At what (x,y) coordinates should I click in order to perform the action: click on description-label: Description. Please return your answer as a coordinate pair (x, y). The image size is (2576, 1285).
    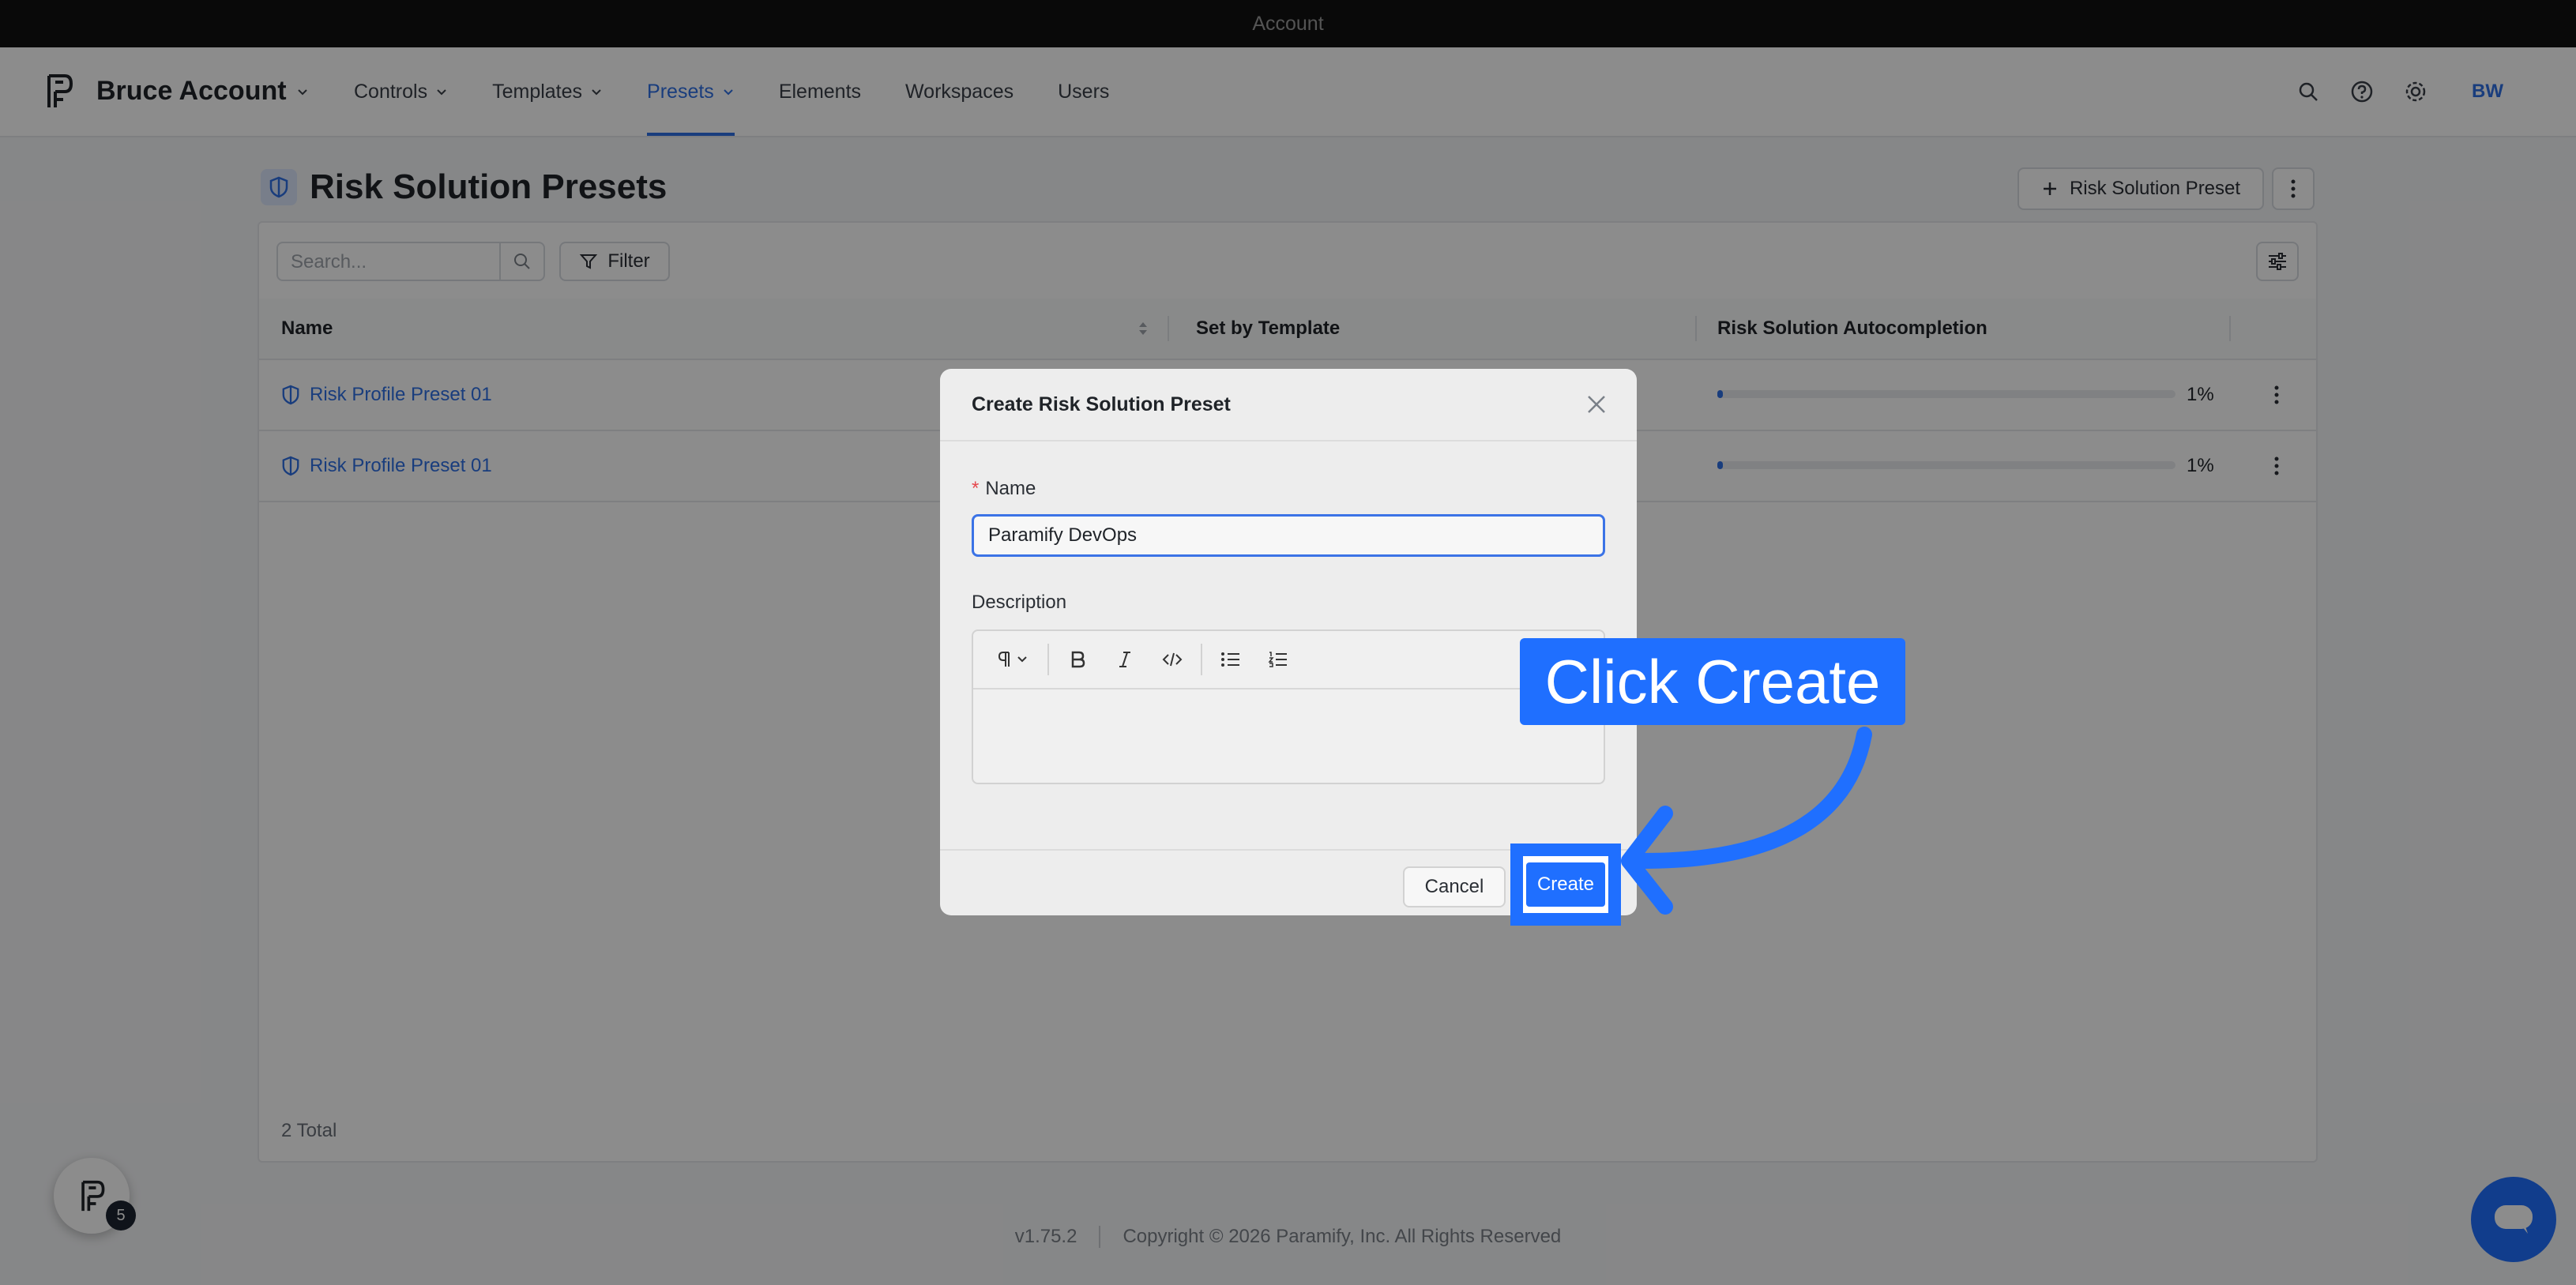
    Looking at the image, I should click on (1019, 602).